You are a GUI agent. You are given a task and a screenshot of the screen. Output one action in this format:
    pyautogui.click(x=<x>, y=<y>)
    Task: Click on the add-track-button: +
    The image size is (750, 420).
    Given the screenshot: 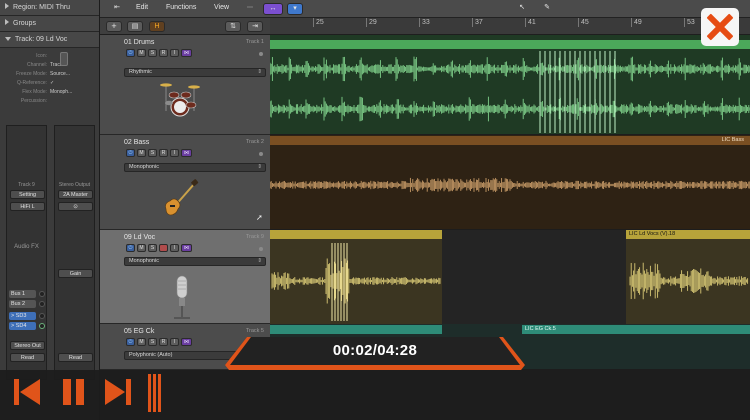 What is the action you would take?
    pyautogui.click(x=114, y=26)
    